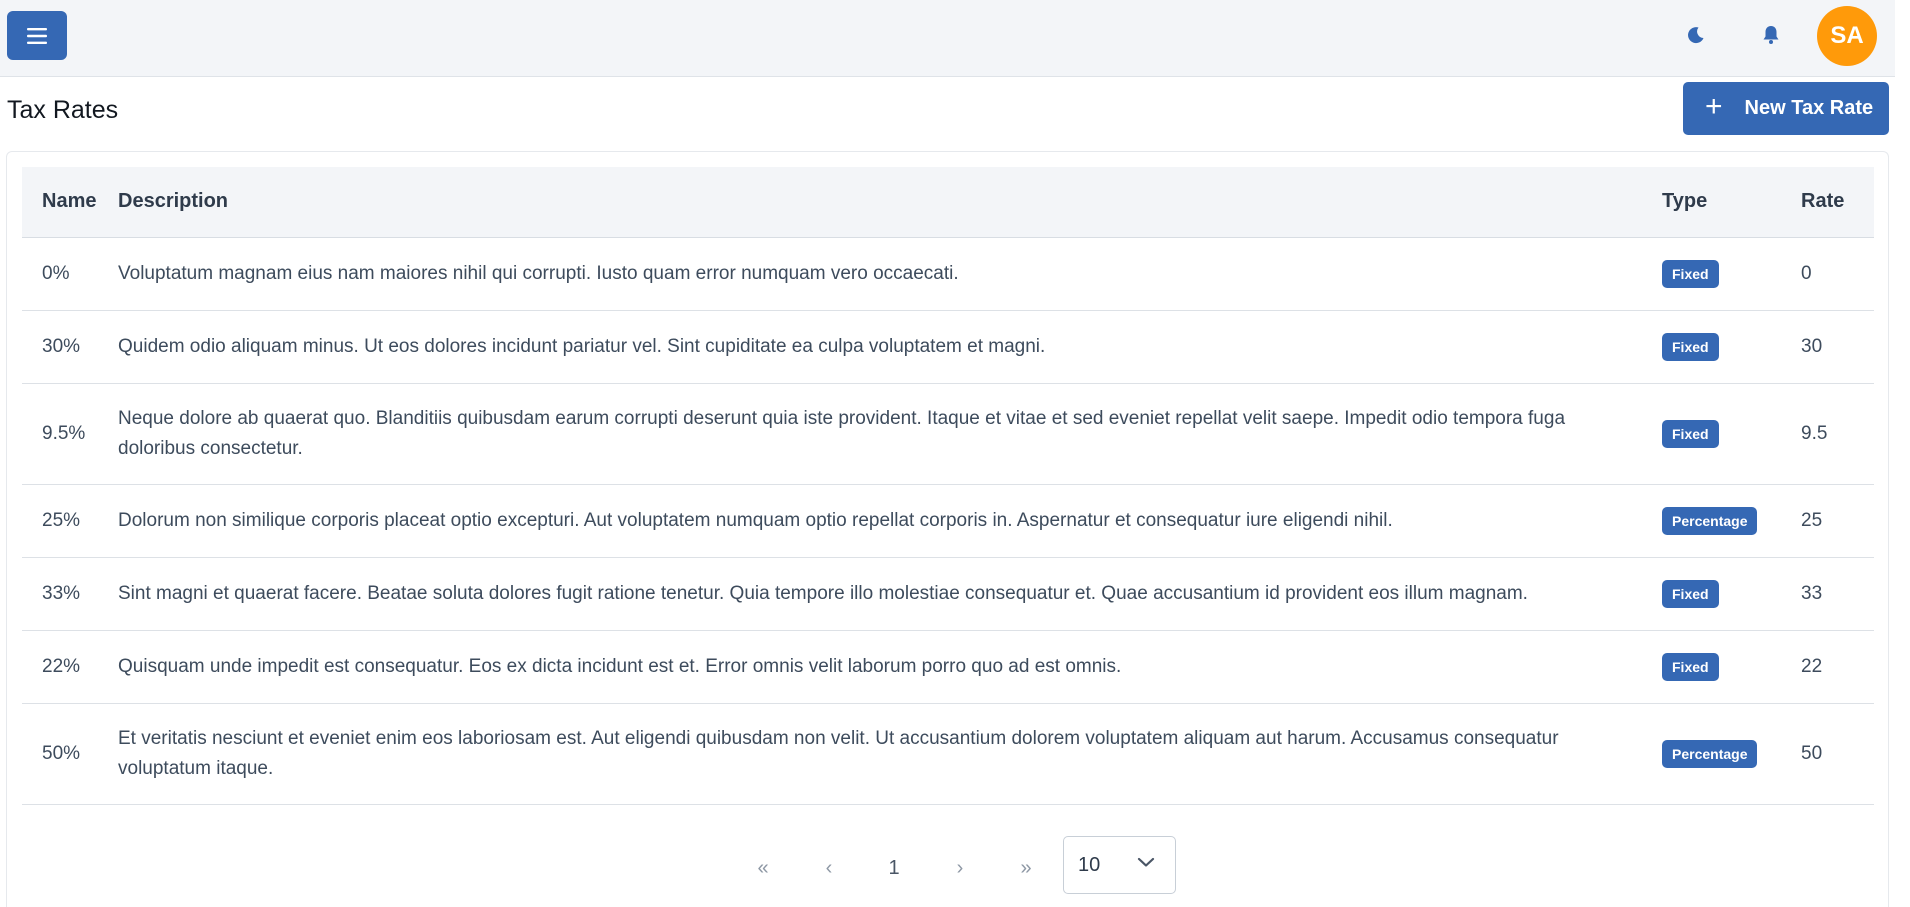 The width and height of the screenshot is (1910, 907). I want to click on pagination: « ‹ 1 › » 10, so click(948, 868).